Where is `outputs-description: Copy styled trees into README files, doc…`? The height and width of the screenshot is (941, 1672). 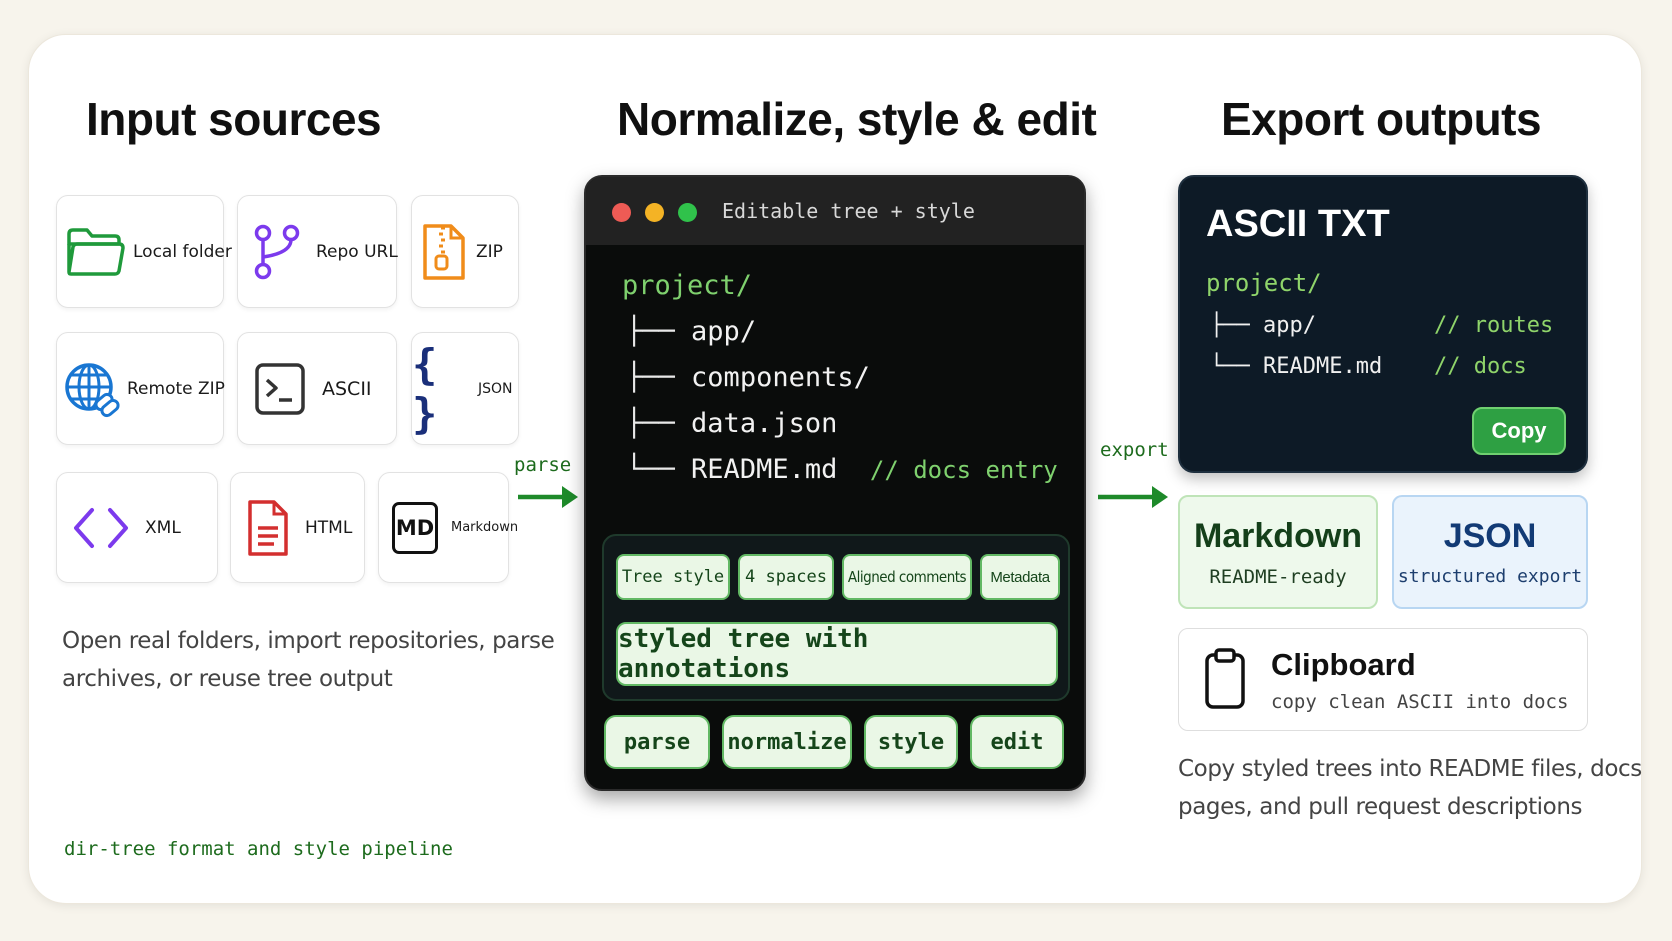
outputs-description: Copy styled trees into README files, doc… is located at coordinates (1410, 788).